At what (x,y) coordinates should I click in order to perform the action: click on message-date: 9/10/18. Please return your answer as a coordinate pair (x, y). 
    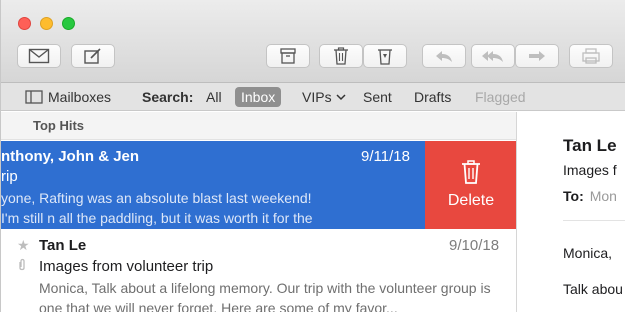
    Looking at the image, I should click on (474, 245).